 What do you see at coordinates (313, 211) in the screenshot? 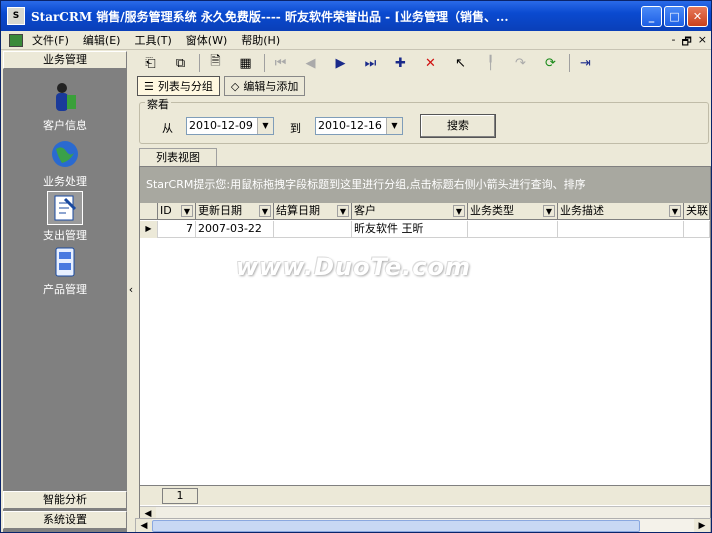
I see `column-header-settle-date: 结算日期 ▼` at bounding box center [313, 211].